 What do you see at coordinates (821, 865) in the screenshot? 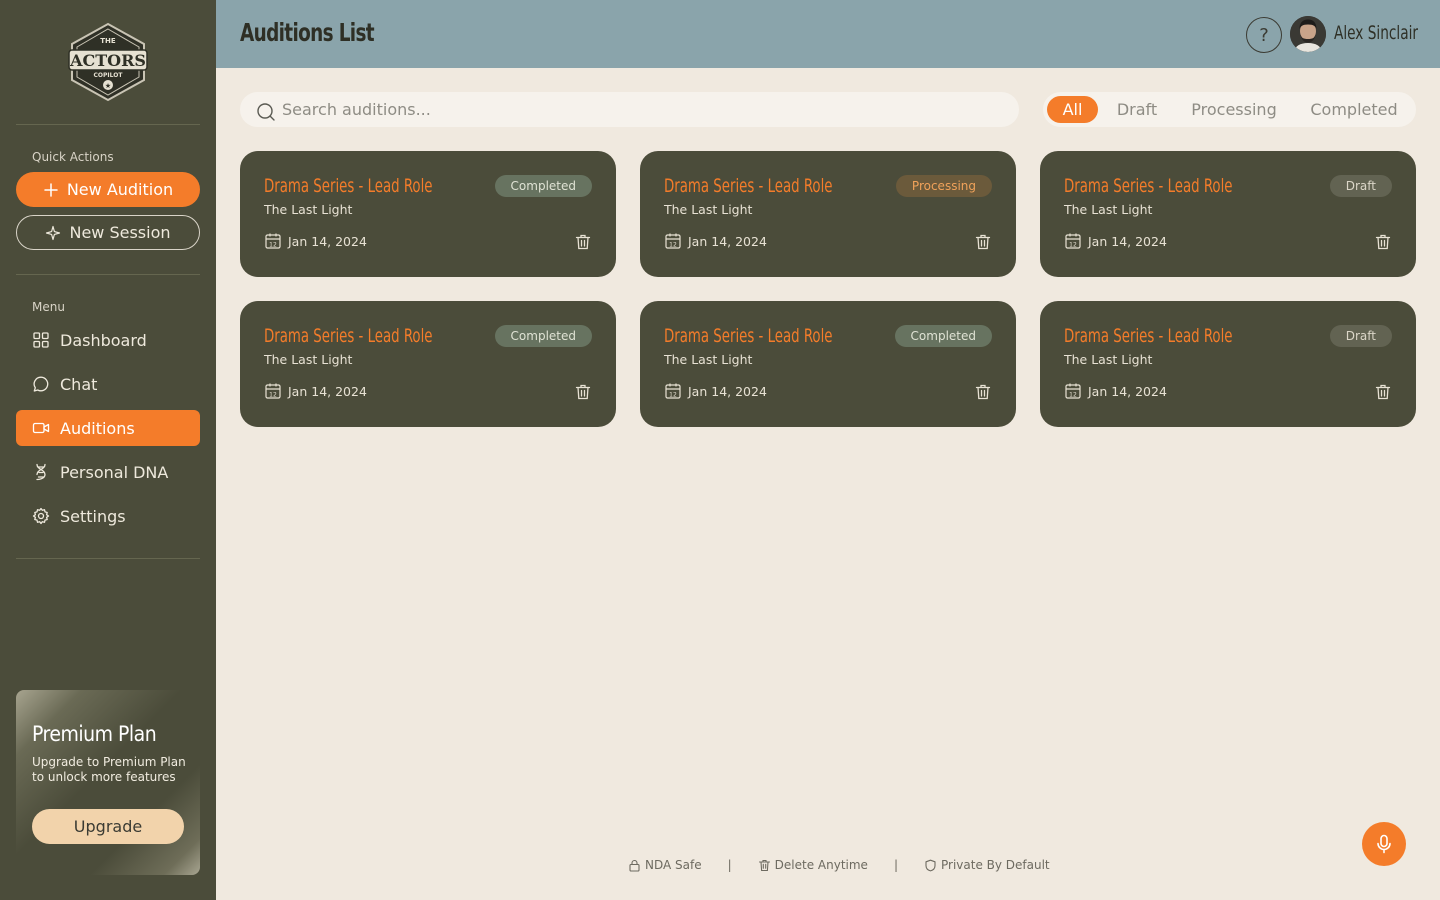
I see `footer-label: Delete Anytime` at bounding box center [821, 865].